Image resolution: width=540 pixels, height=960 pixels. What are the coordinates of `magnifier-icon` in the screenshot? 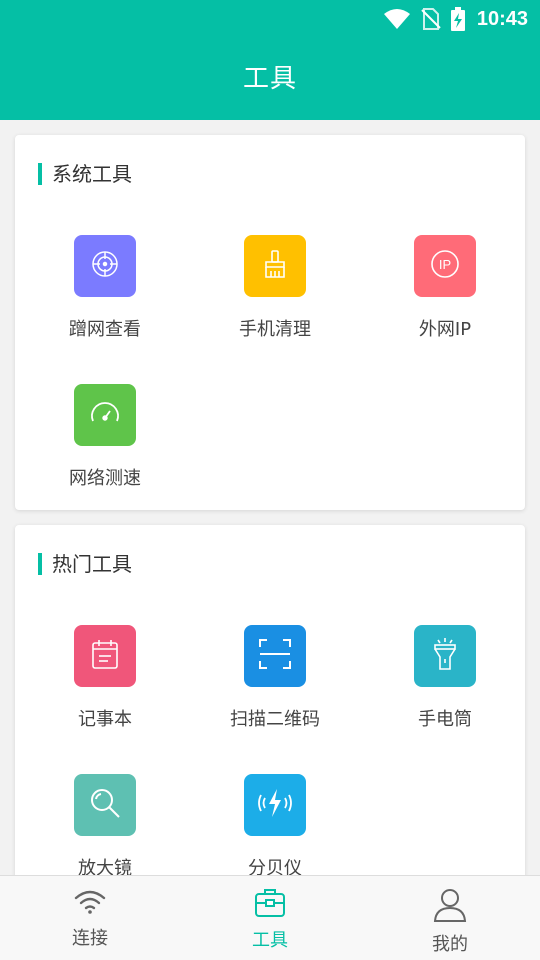 It's located at (105, 805).